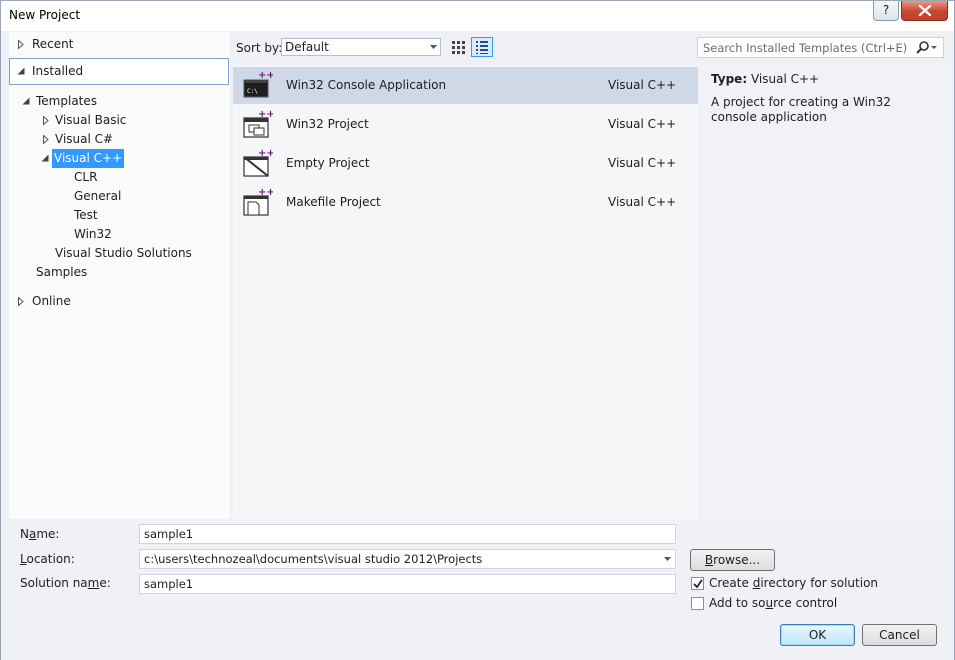  I want to click on template-search-input: Search Installed Templates (Ctrl+E), so click(820, 47).